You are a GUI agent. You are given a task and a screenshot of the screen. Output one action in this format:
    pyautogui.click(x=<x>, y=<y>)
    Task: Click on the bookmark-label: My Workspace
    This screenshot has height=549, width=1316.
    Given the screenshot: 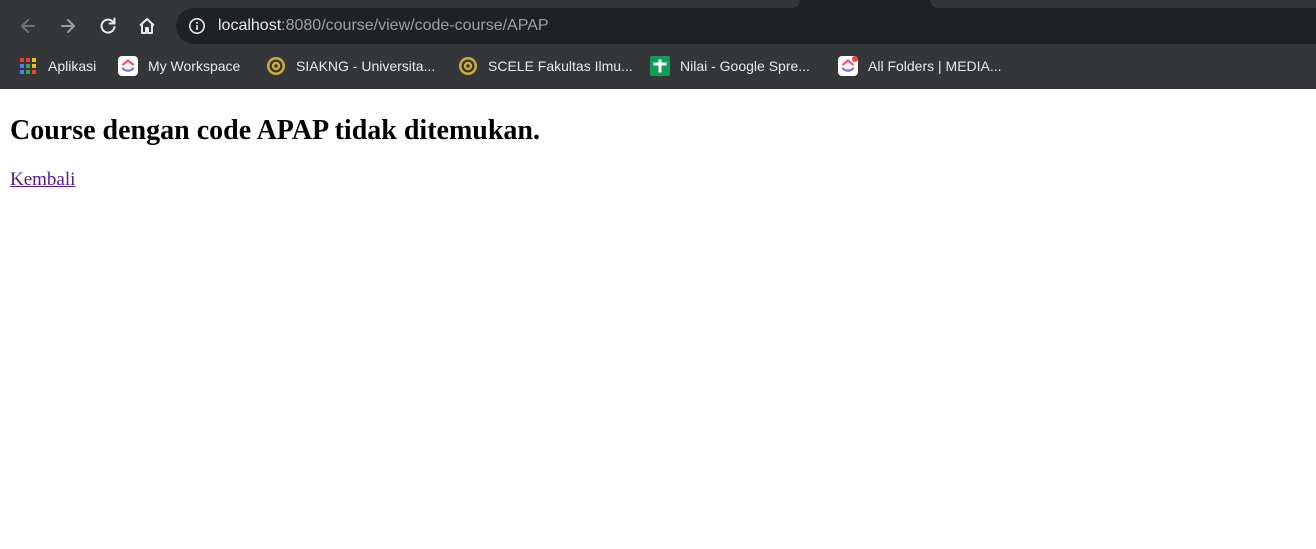 What is the action you would take?
    pyautogui.click(x=194, y=66)
    